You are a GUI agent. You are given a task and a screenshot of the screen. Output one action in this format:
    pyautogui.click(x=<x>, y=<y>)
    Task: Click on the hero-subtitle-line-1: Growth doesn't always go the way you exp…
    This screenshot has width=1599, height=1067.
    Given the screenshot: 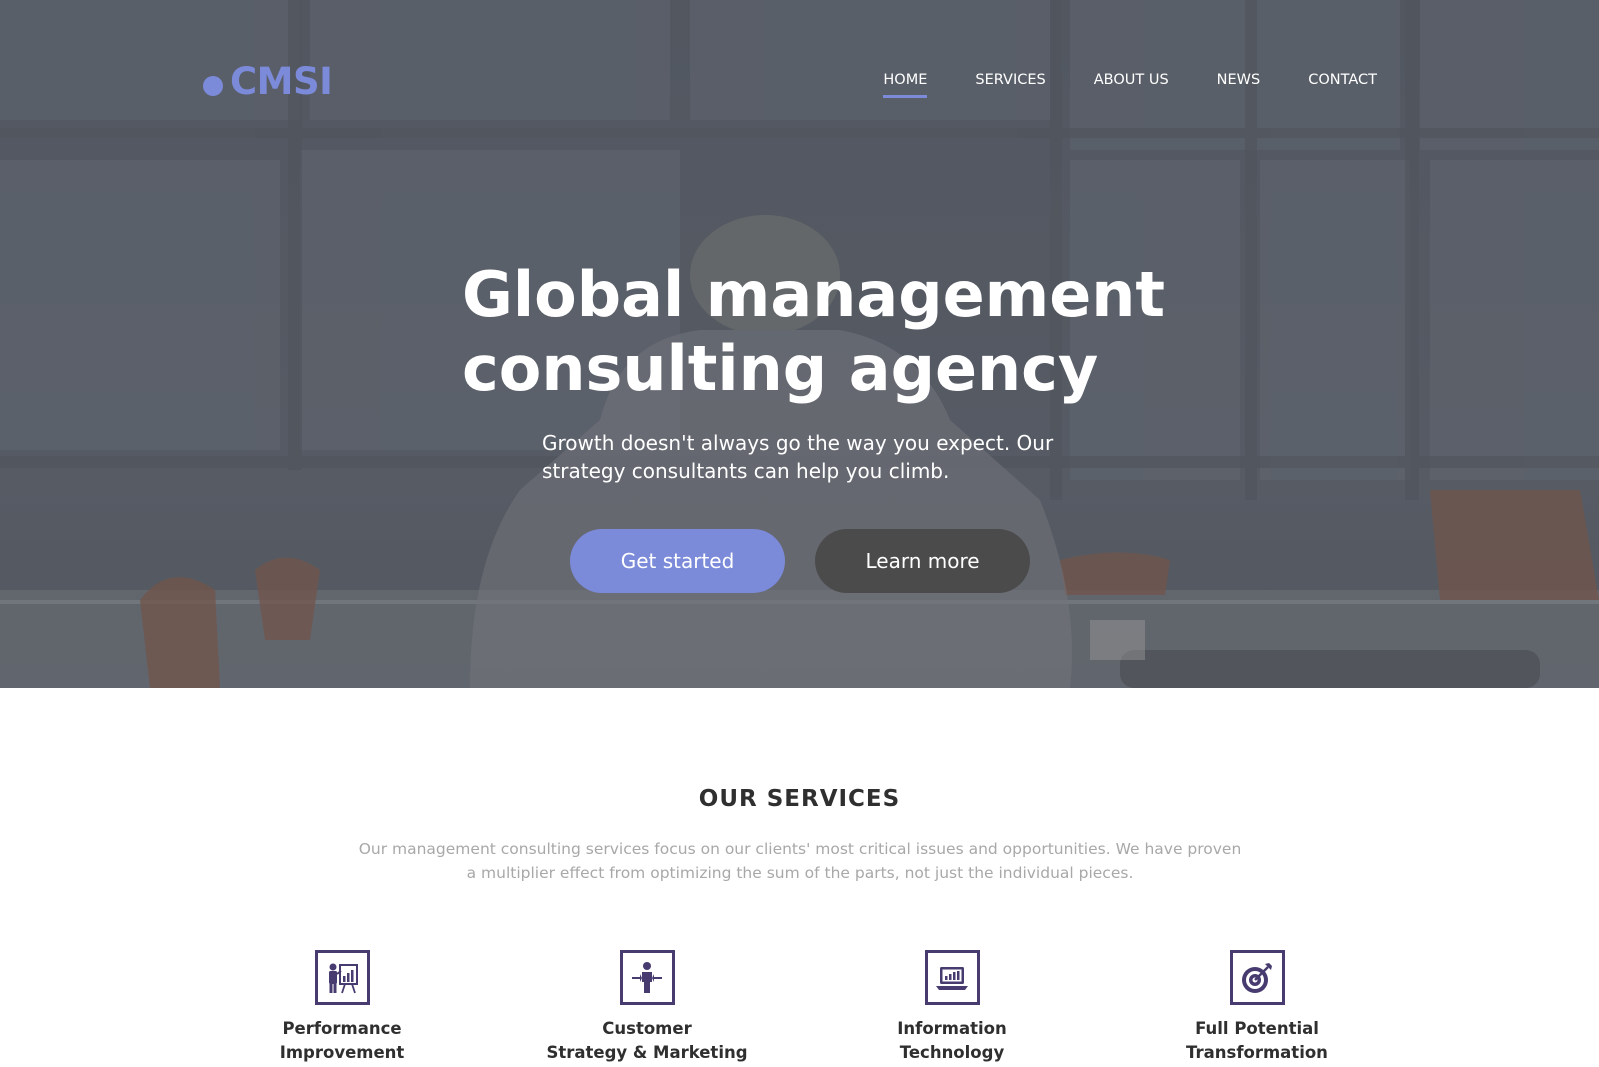 What is the action you would take?
    pyautogui.click(x=798, y=443)
    